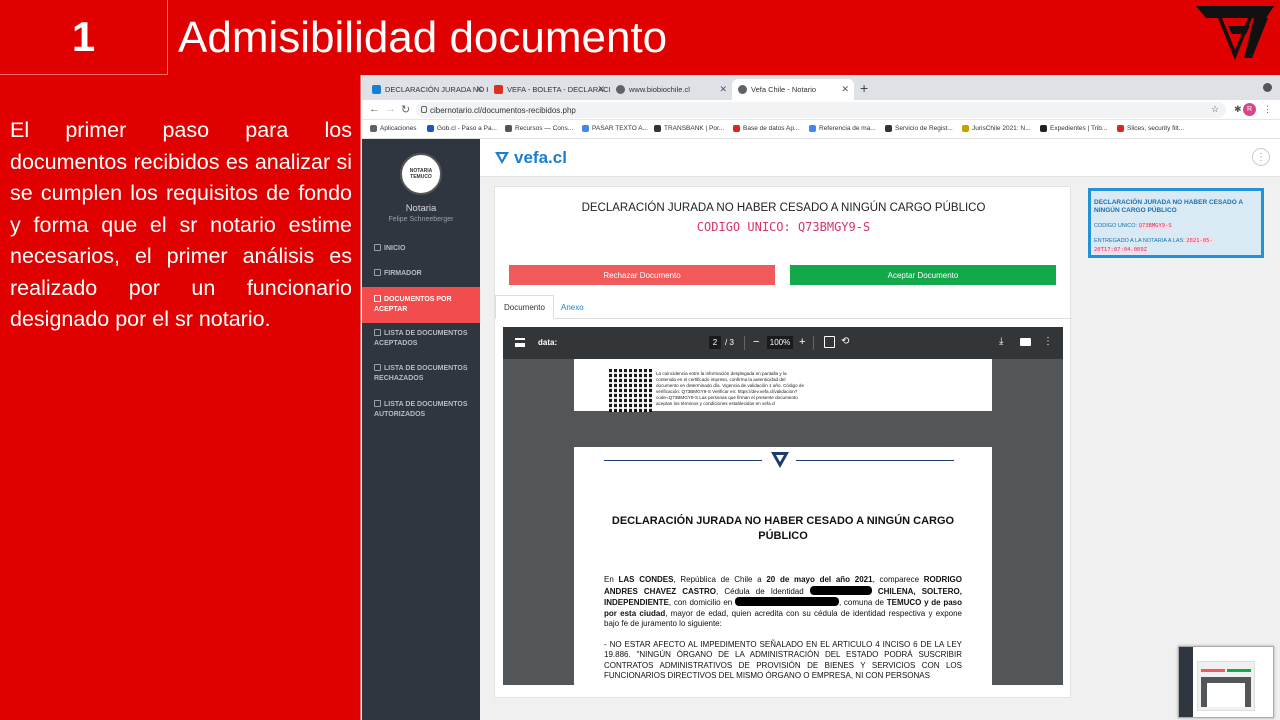  Describe the element at coordinates (1238, 109) in the screenshot. I see `extensions-icon: ✱` at that location.